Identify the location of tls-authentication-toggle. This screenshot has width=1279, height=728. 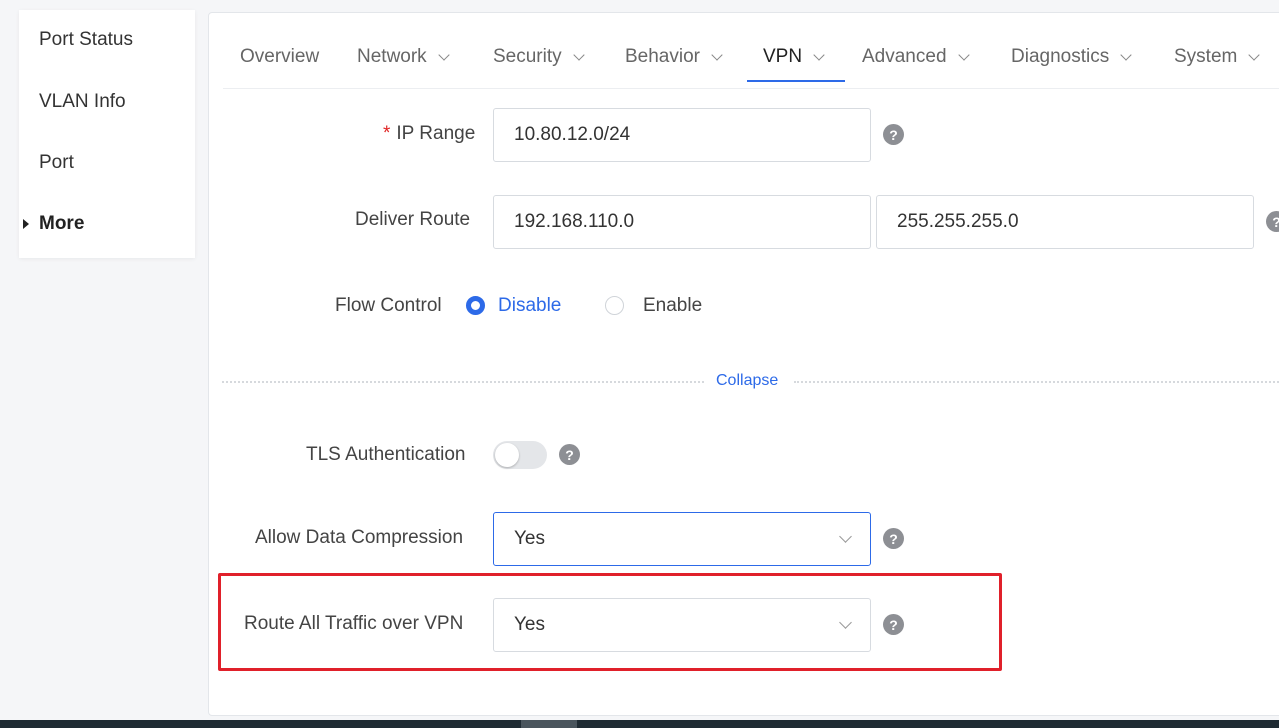
(520, 455).